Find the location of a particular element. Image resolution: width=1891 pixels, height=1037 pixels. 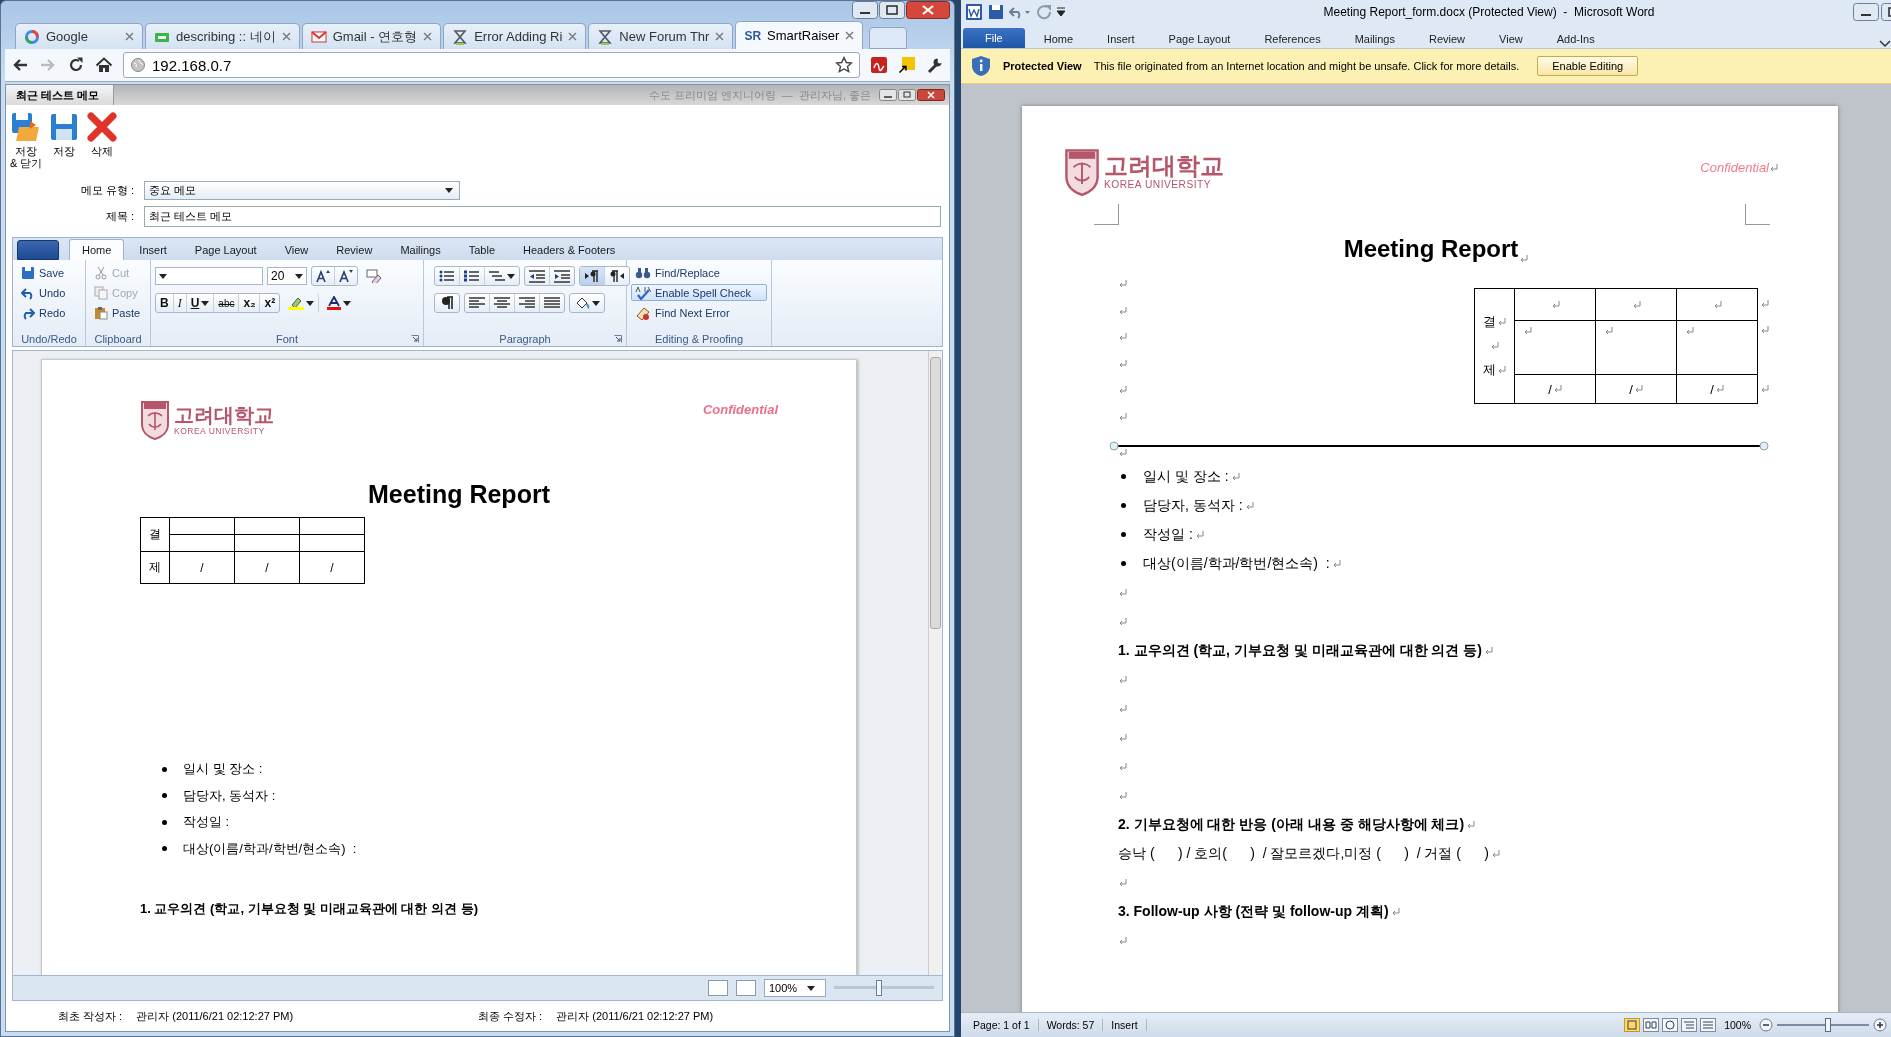

left-to-right-icon is located at coordinates (592, 276).